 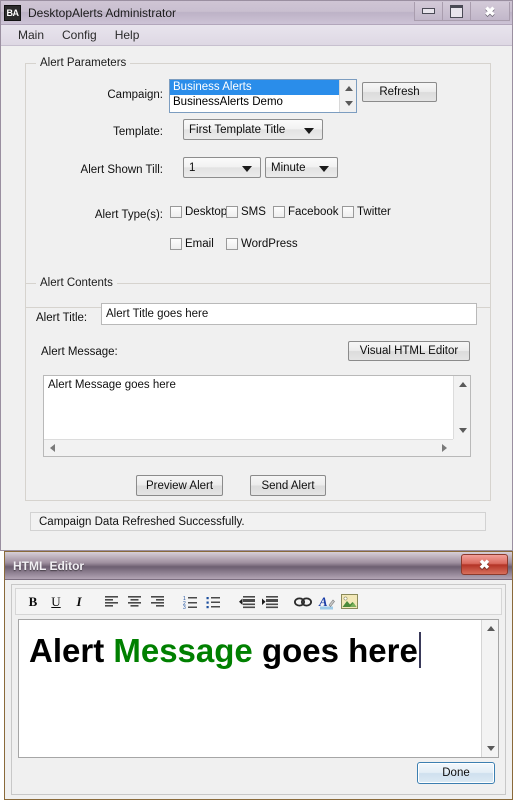 I want to click on chevron-right-icon, so click(x=444, y=448).